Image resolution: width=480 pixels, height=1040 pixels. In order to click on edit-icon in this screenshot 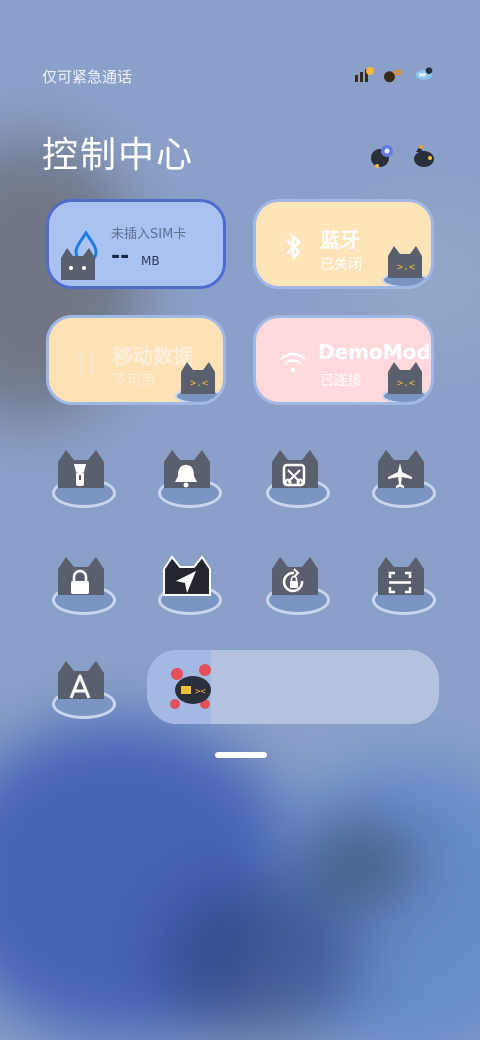, I will do `click(424, 156)`.